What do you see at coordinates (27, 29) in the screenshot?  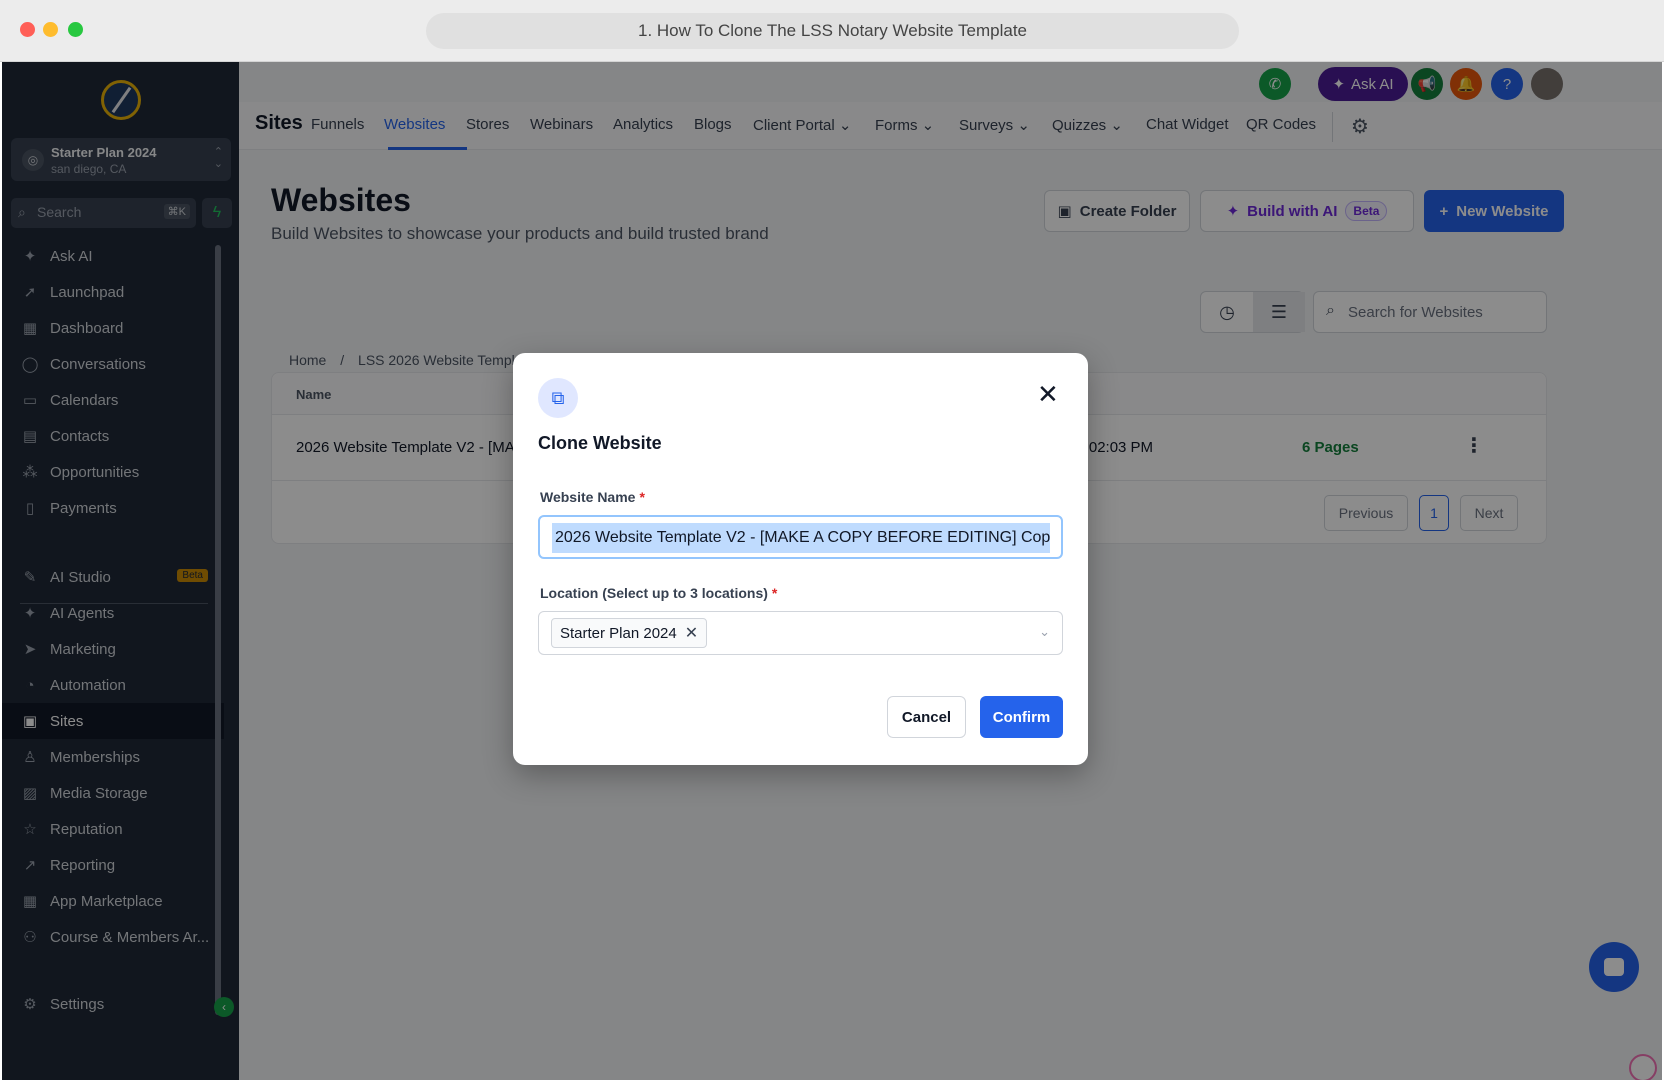 I see `close-window-button` at bounding box center [27, 29].